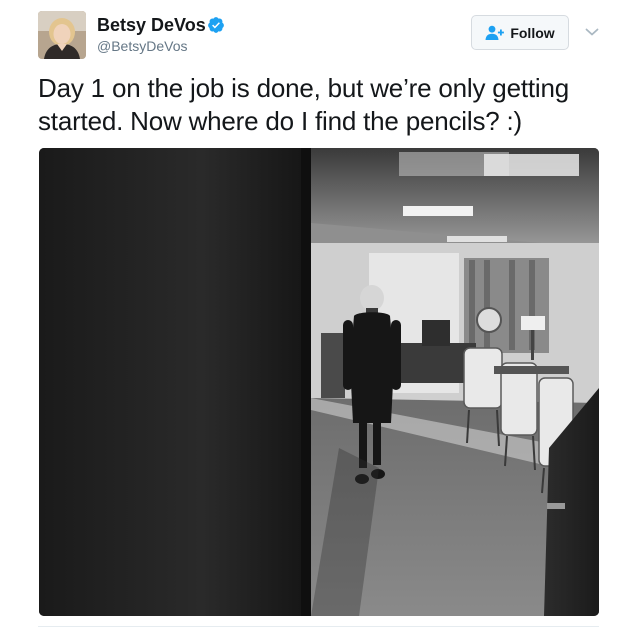 This screenshot has height=628, width=631. What do you see at coordinates (495, 32) in the screenshot?
I see `add-user-icon` at bounding box center [495, 32].